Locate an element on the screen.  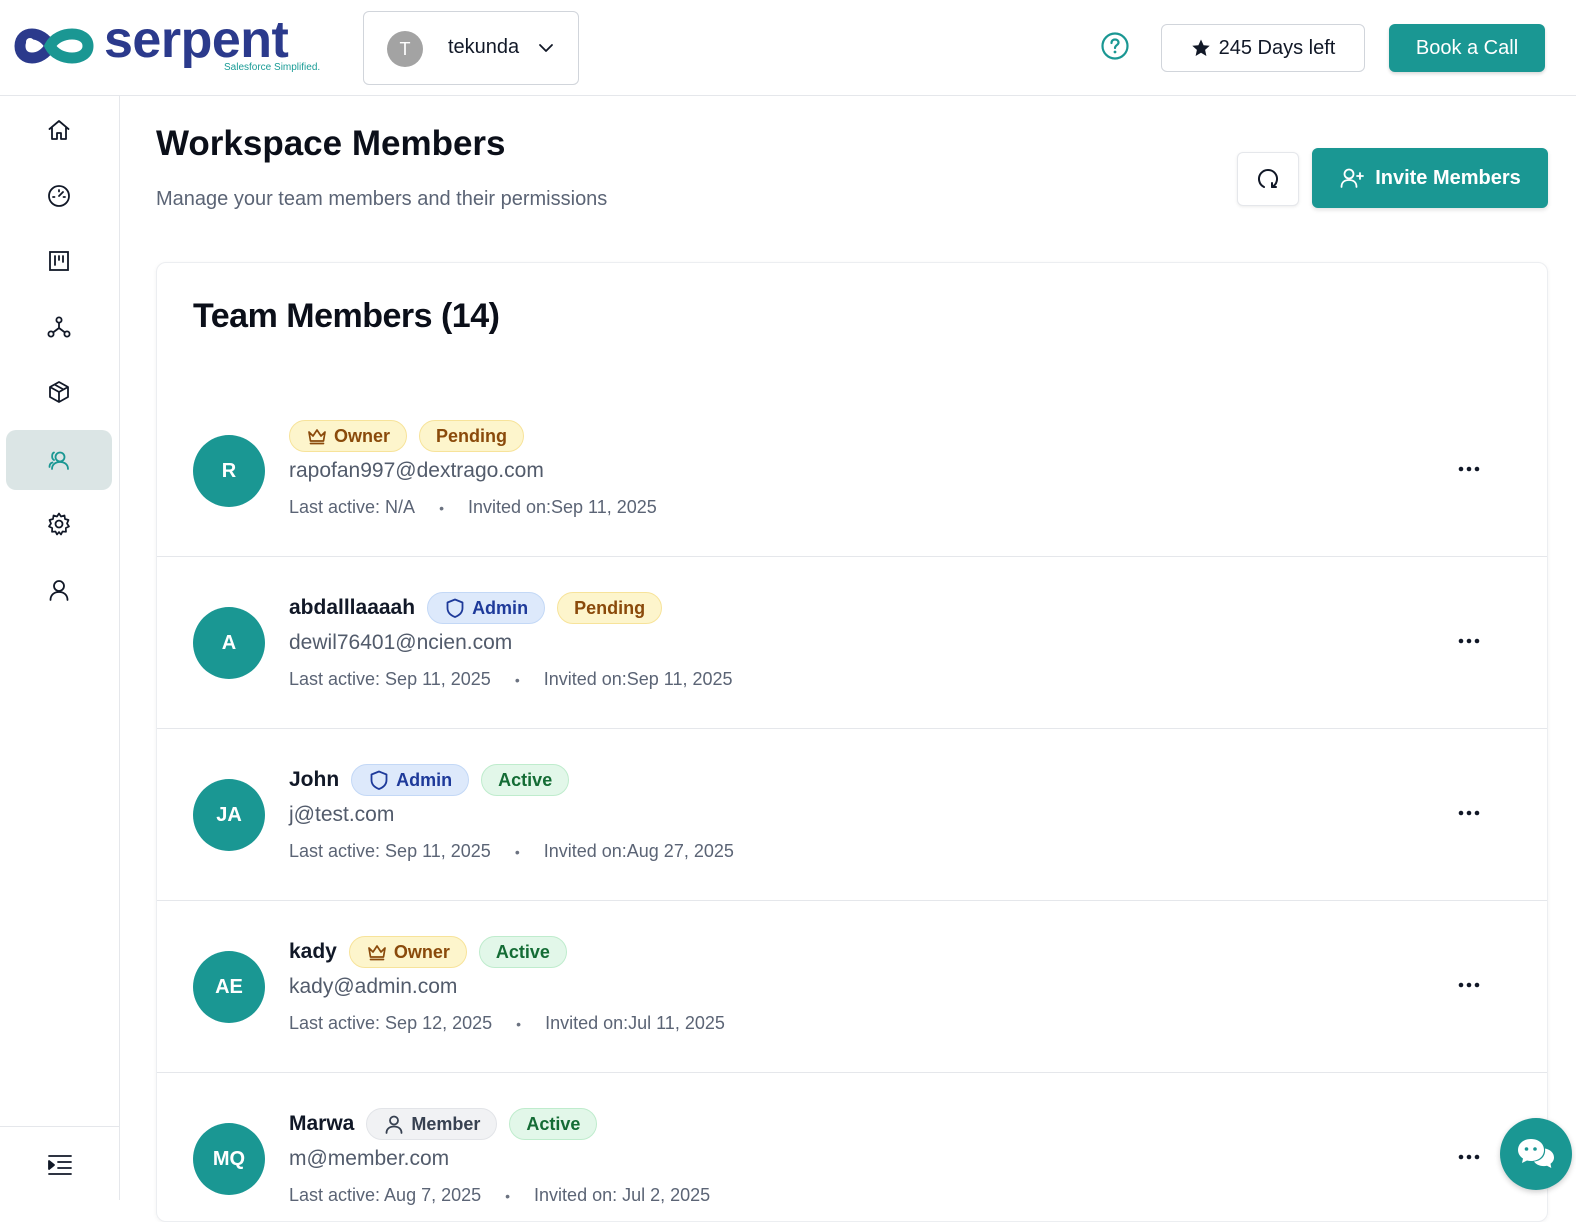
member-header-line: John Admin Active is located at coordinates (429, 780).